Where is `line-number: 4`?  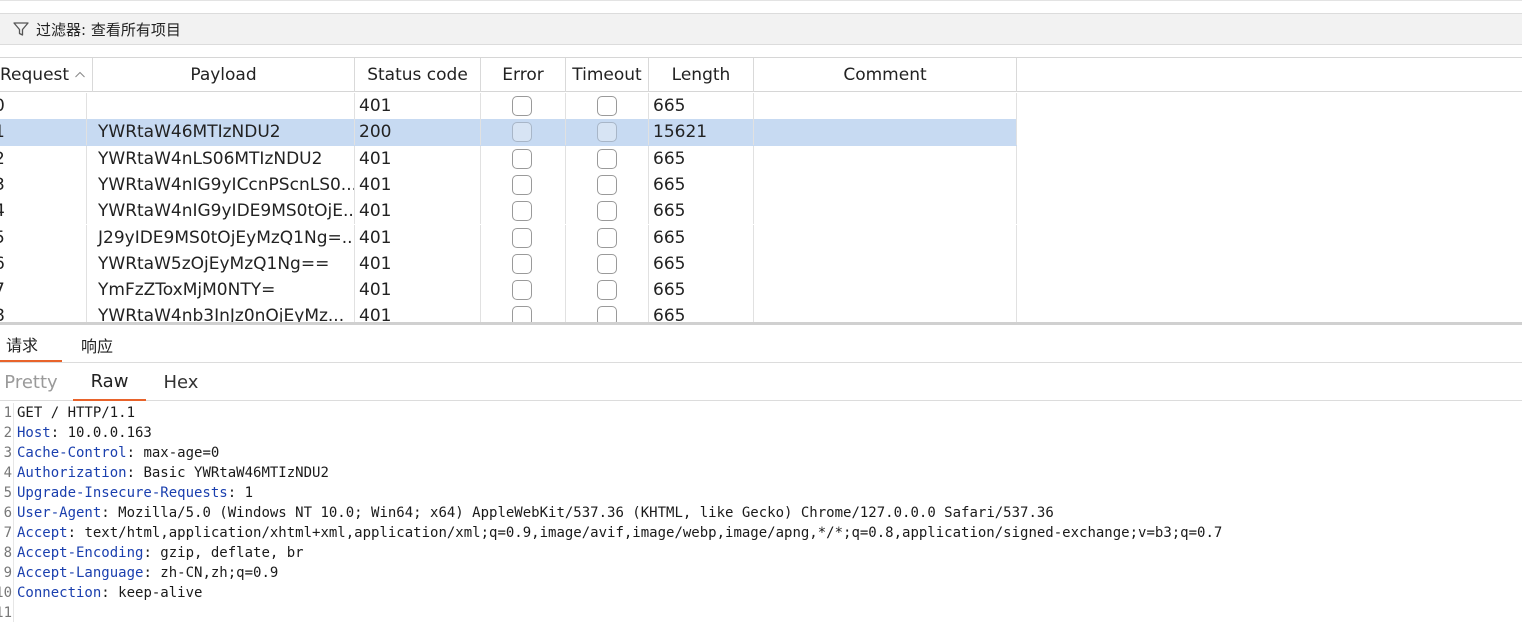 line-number: 4 is located at coordinates (7, 473).